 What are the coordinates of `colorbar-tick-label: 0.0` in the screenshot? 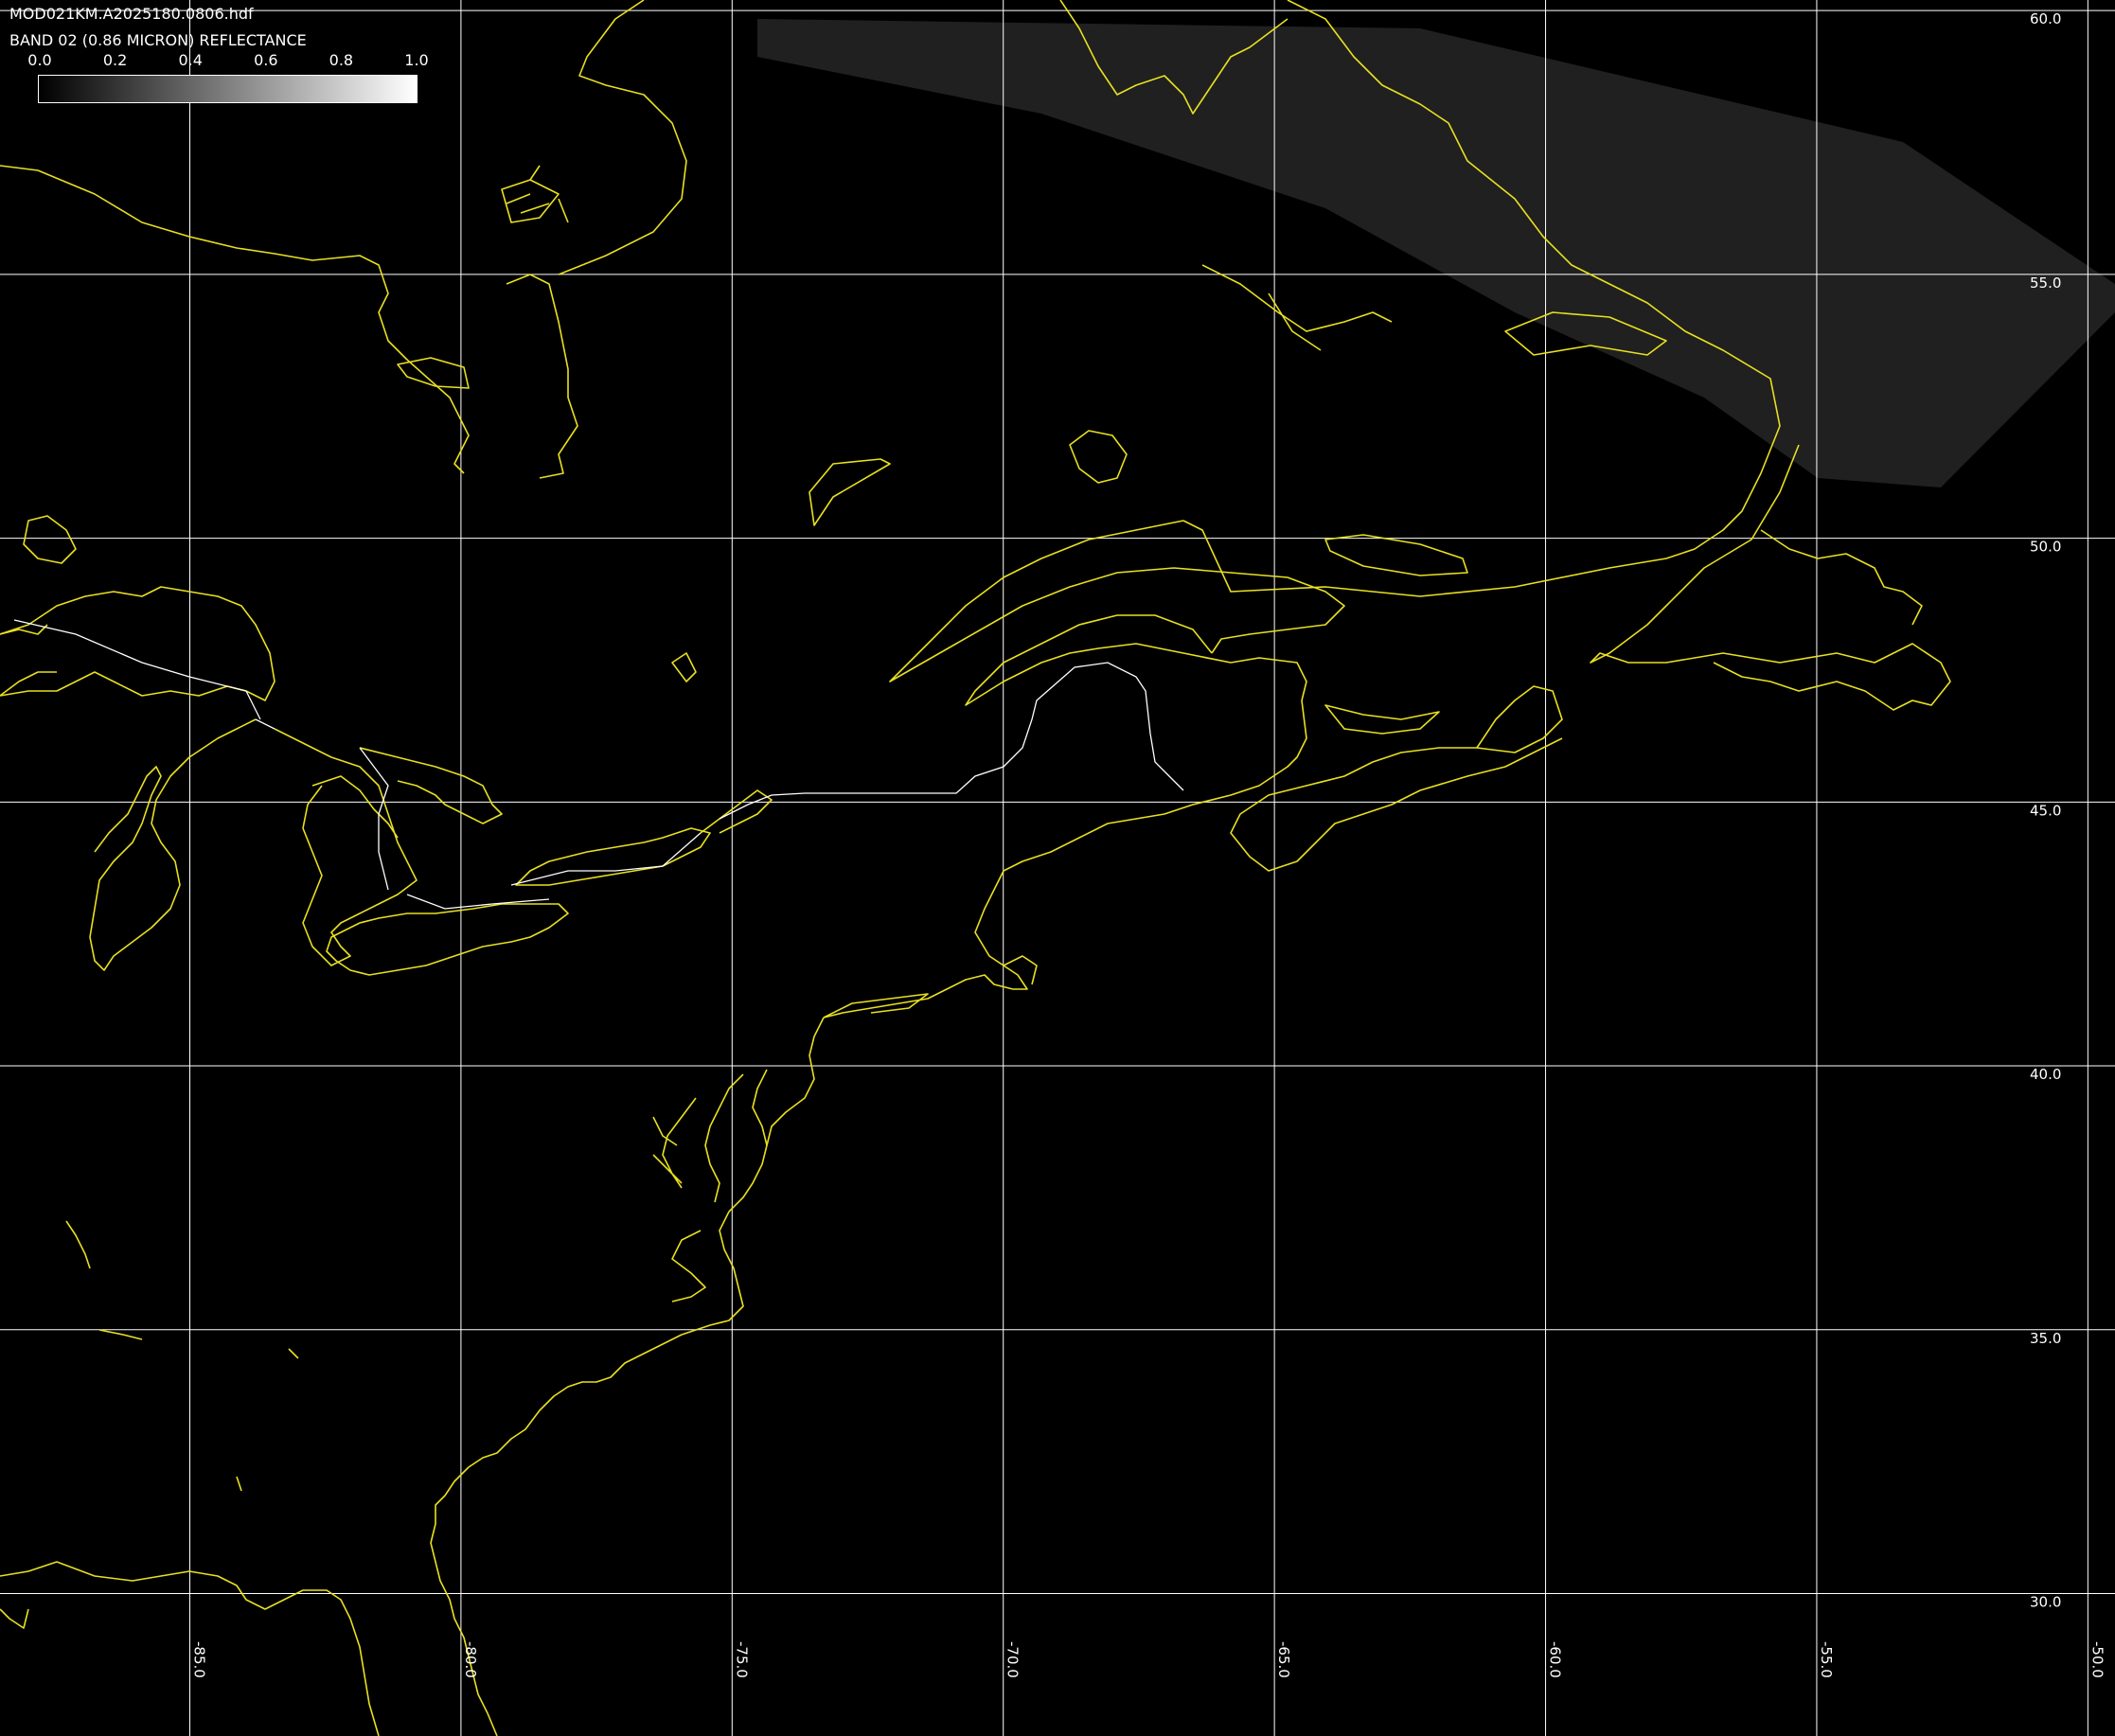 It's located at (39, 60).